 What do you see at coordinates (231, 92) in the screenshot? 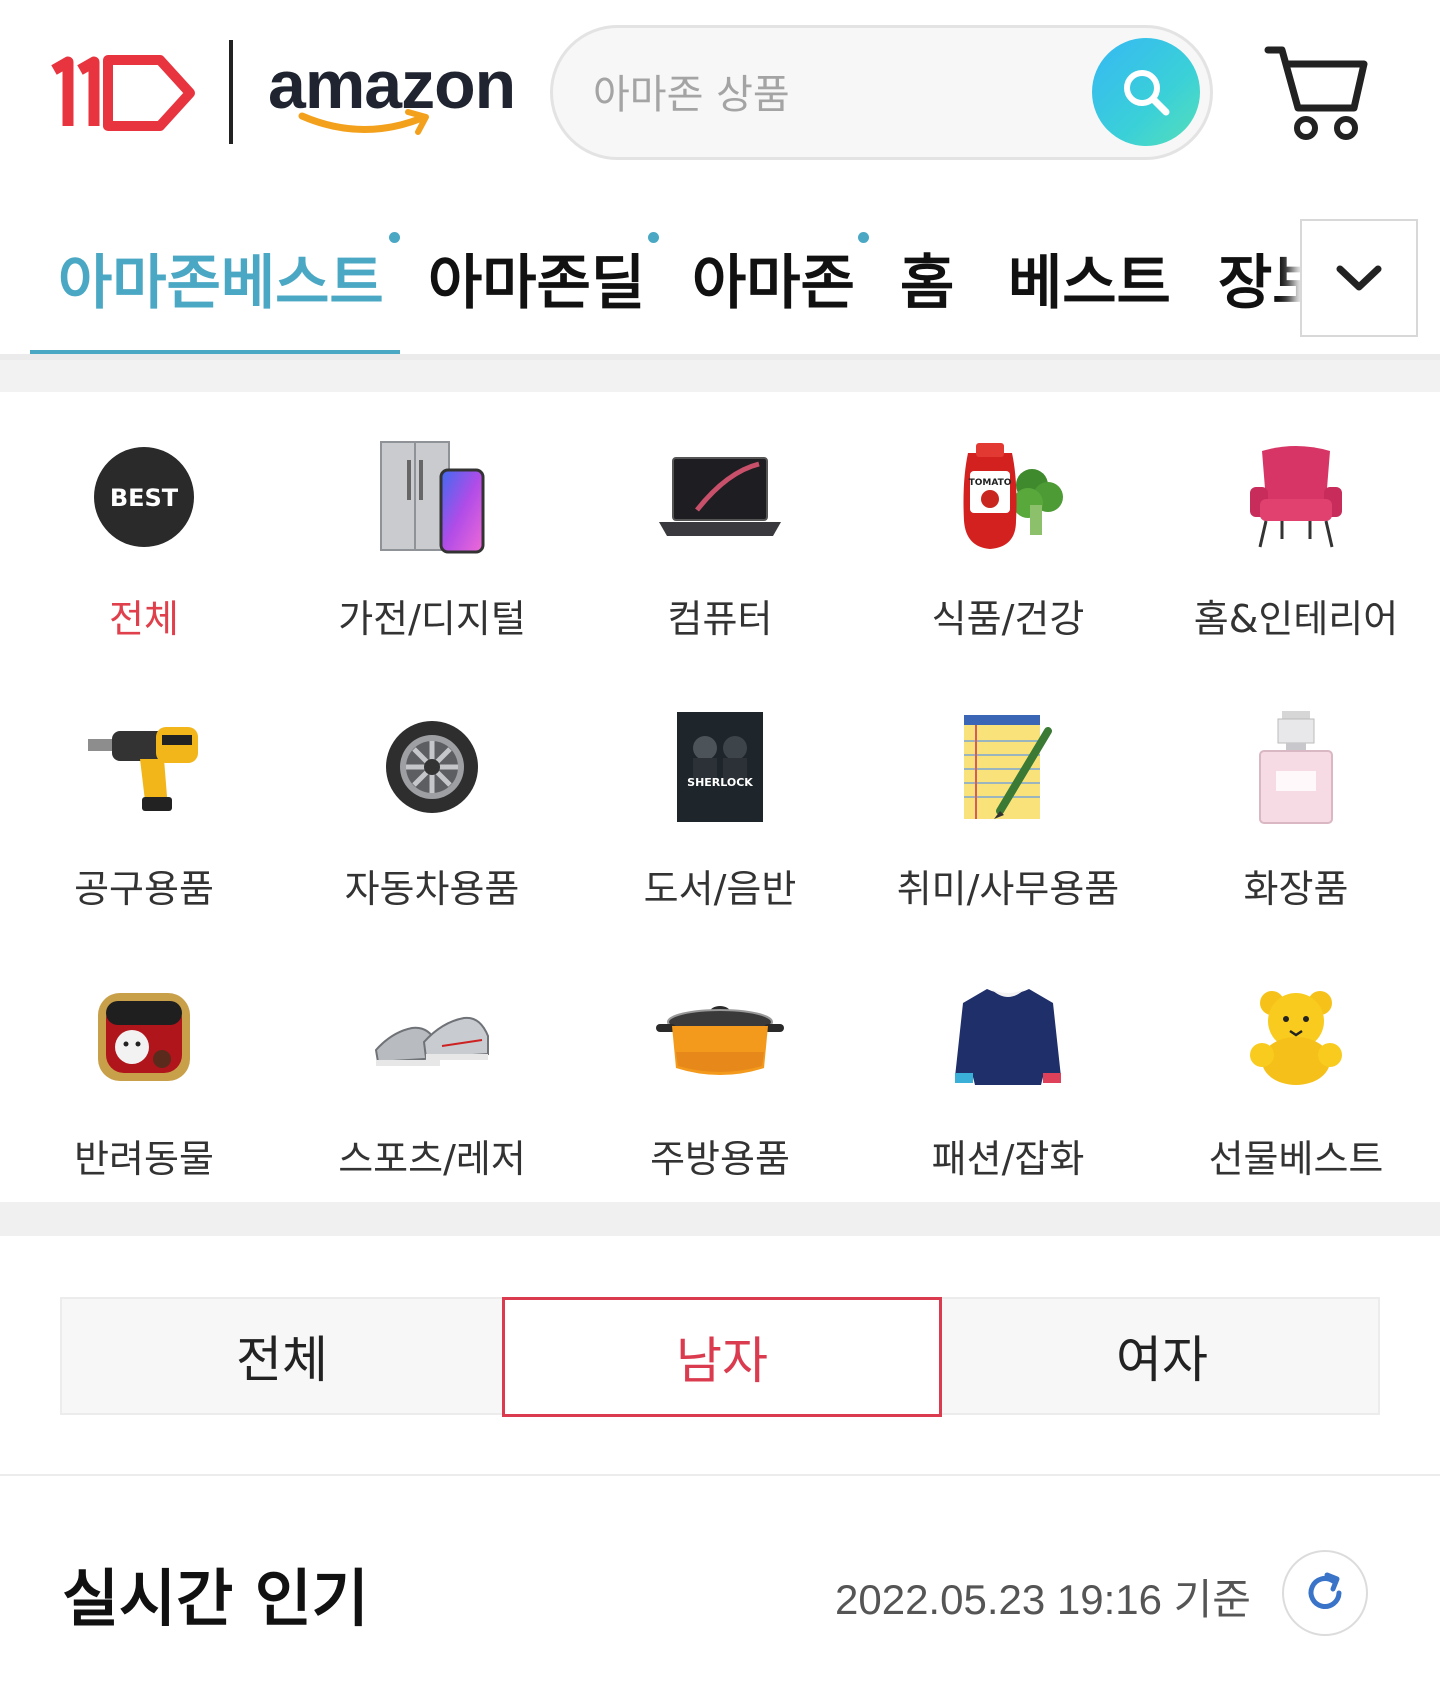
I see `logo-divider` at bounding box center [231, 92].